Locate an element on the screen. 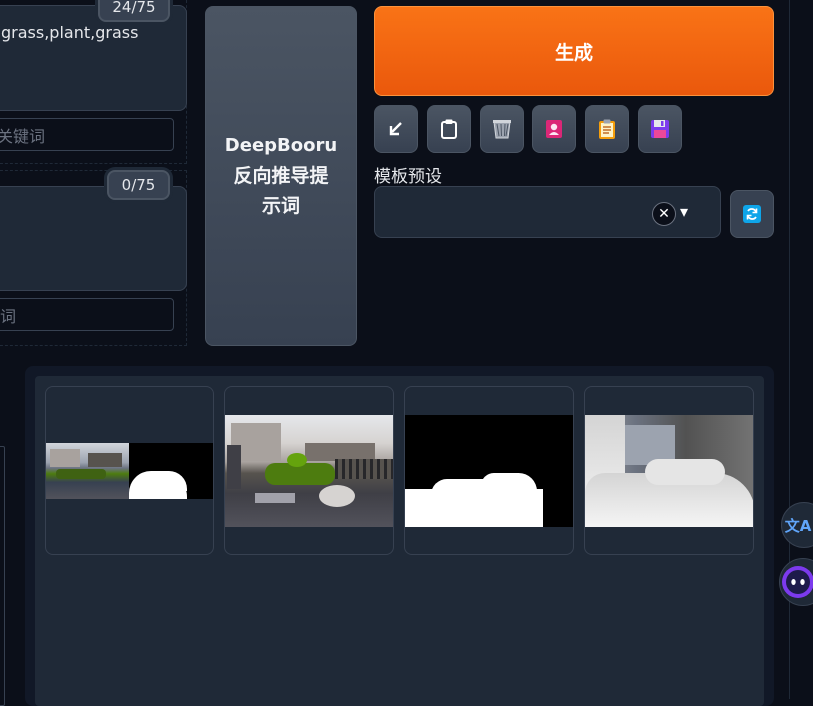 The image size is (813, 706). deepbooru-interrogate-button: DeepBooru 反向推导提 示词 is located at coordinates (281, 176).